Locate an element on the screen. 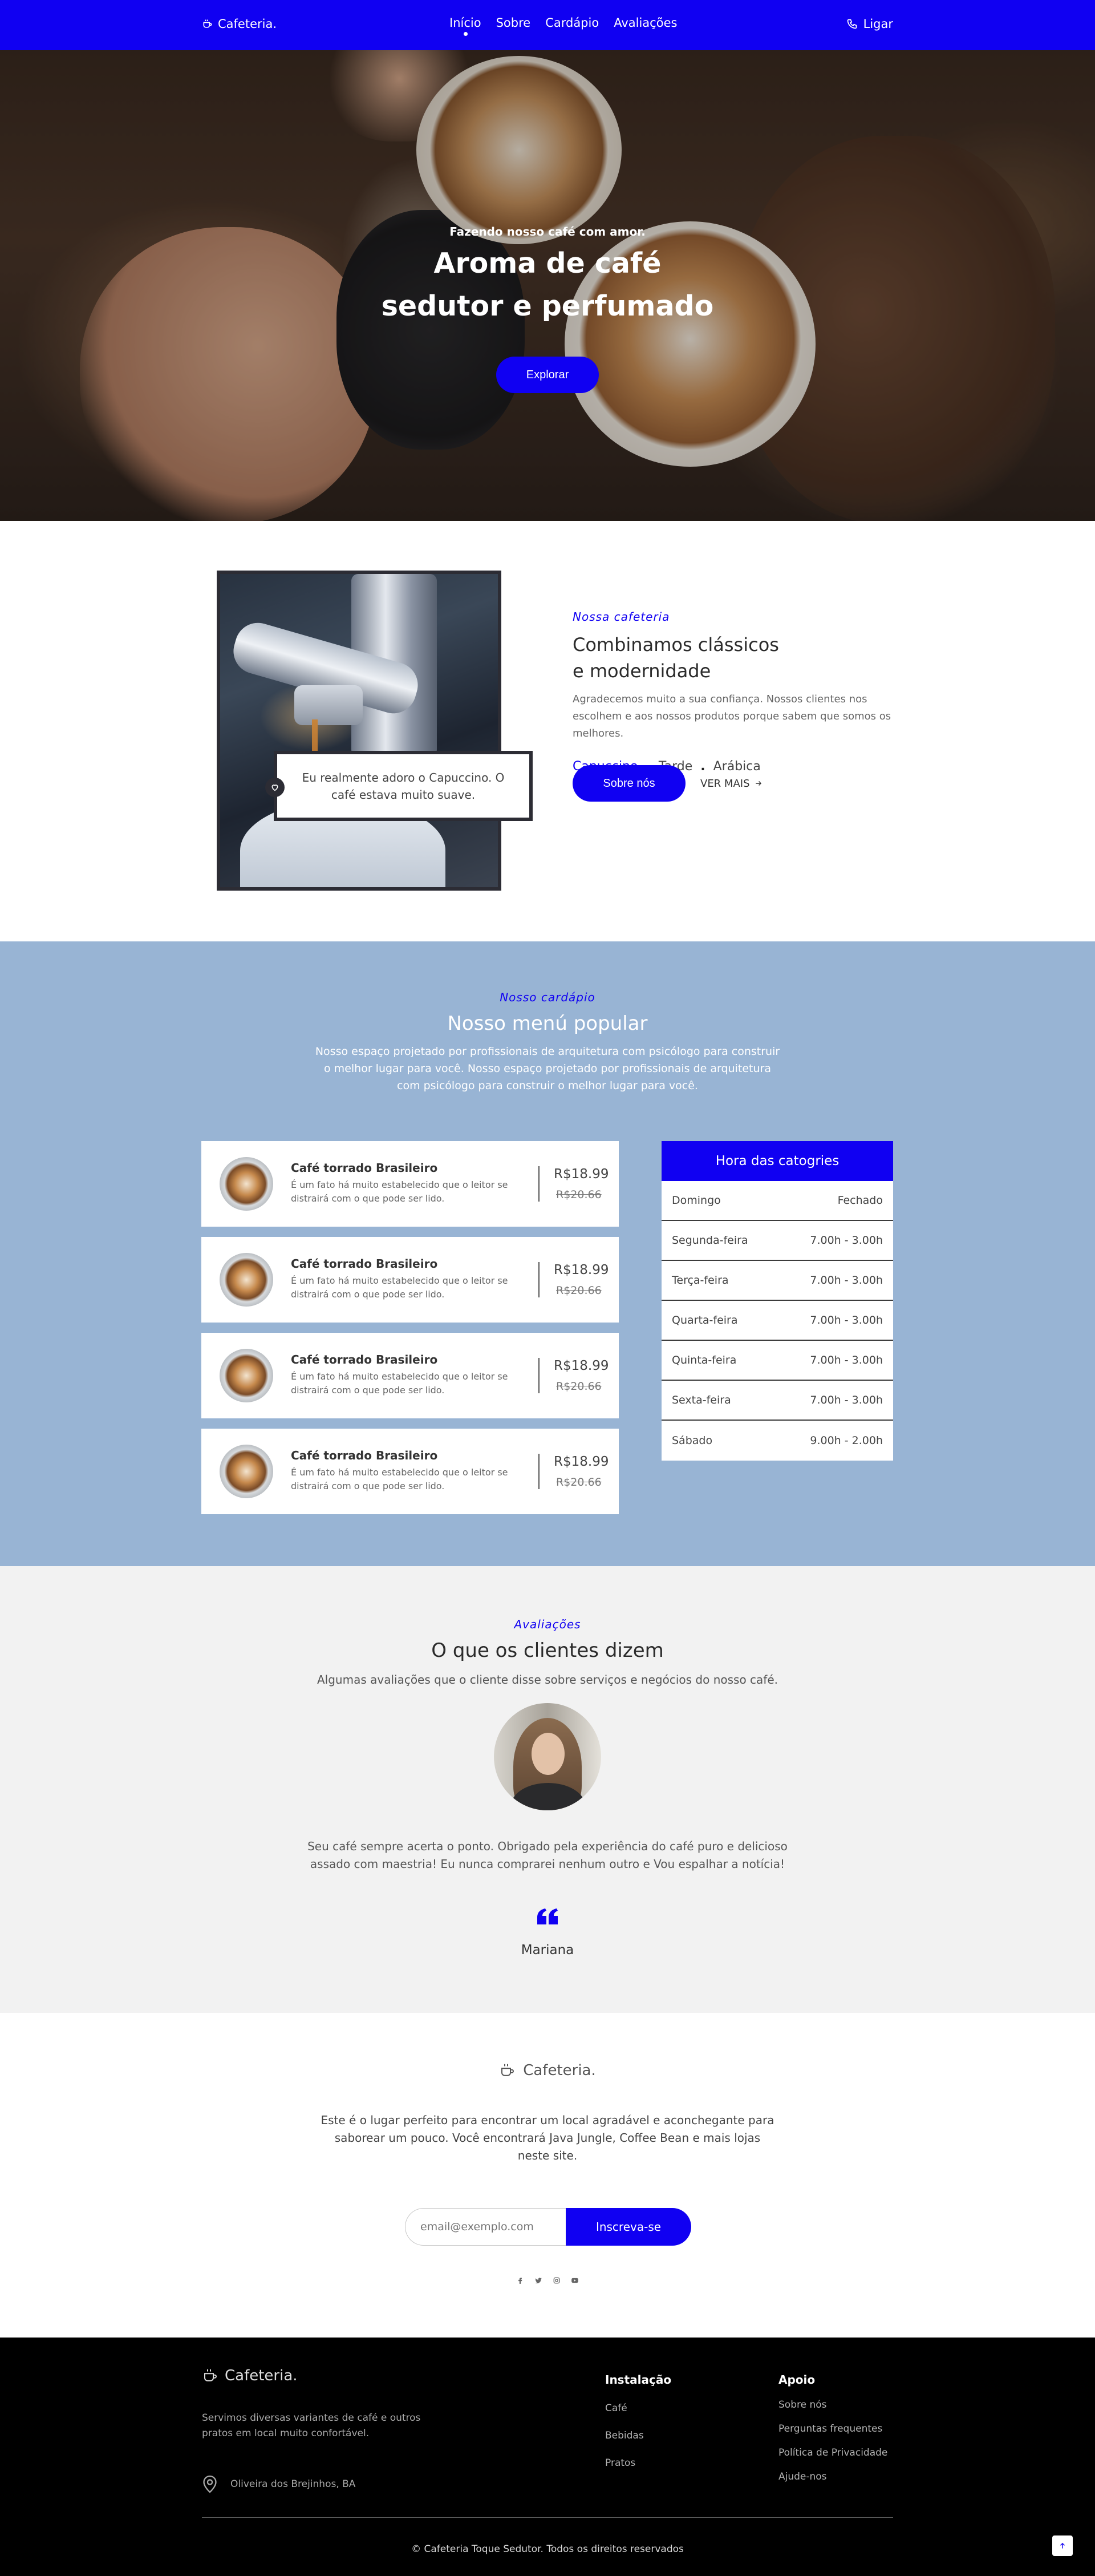 This screenshot has width=1095, height=2576. hours-row: Quinta-feira 7.00h - 3.00h is located at coordinates (777, 1361).